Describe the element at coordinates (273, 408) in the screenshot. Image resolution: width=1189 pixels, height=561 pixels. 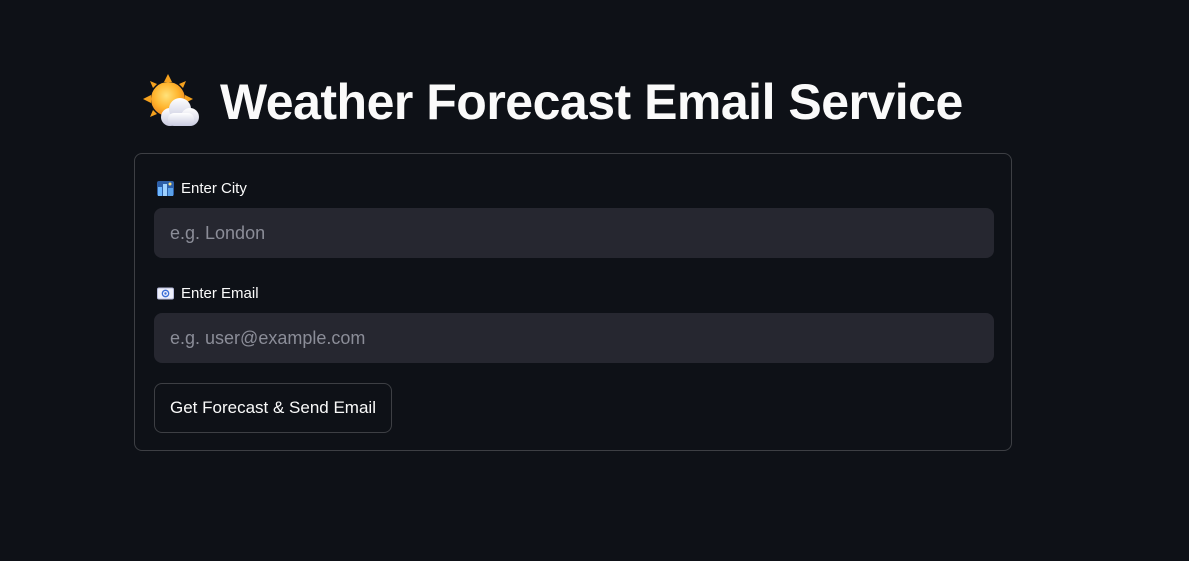
I see `get-forecast-send-email-button: Get Forecast & Send Email` at that location.